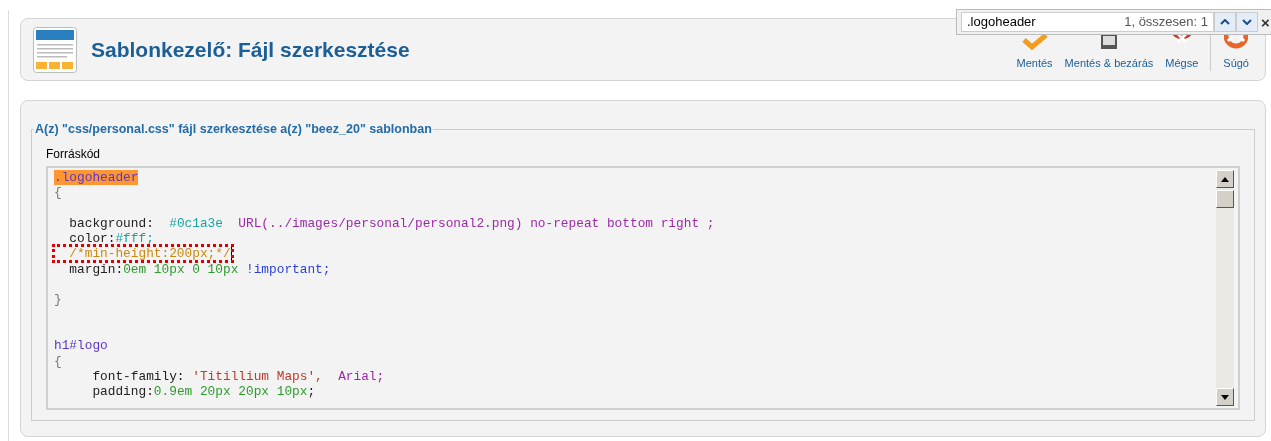 This screenshot has height=441, width=1271. Describe the element at coordinates (81, 346) in the screenshot. I see `code-token: h1#logo` at that location.